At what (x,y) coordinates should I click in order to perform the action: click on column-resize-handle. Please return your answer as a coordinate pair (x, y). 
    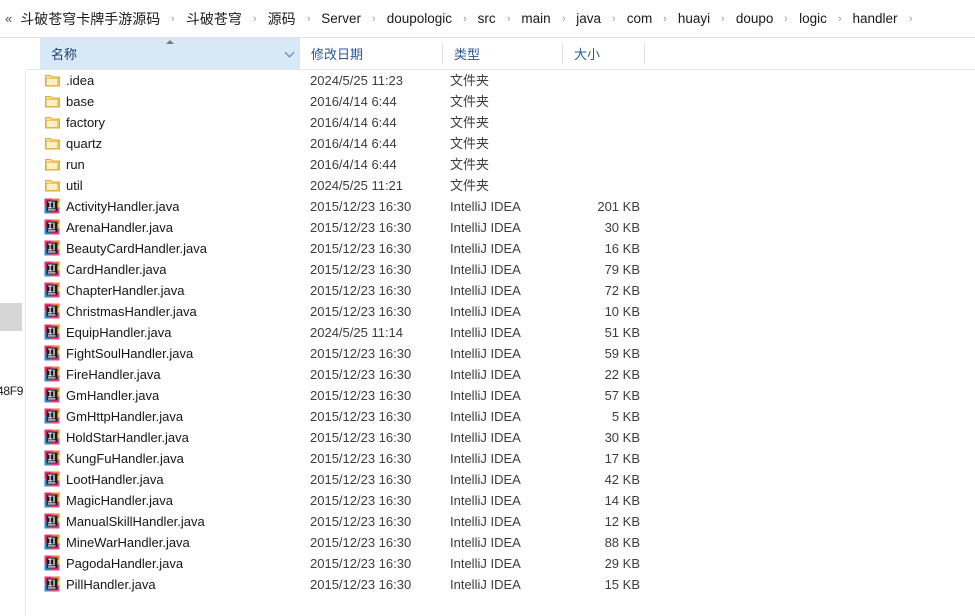
    Looking at the image, I should click on (644, 53).